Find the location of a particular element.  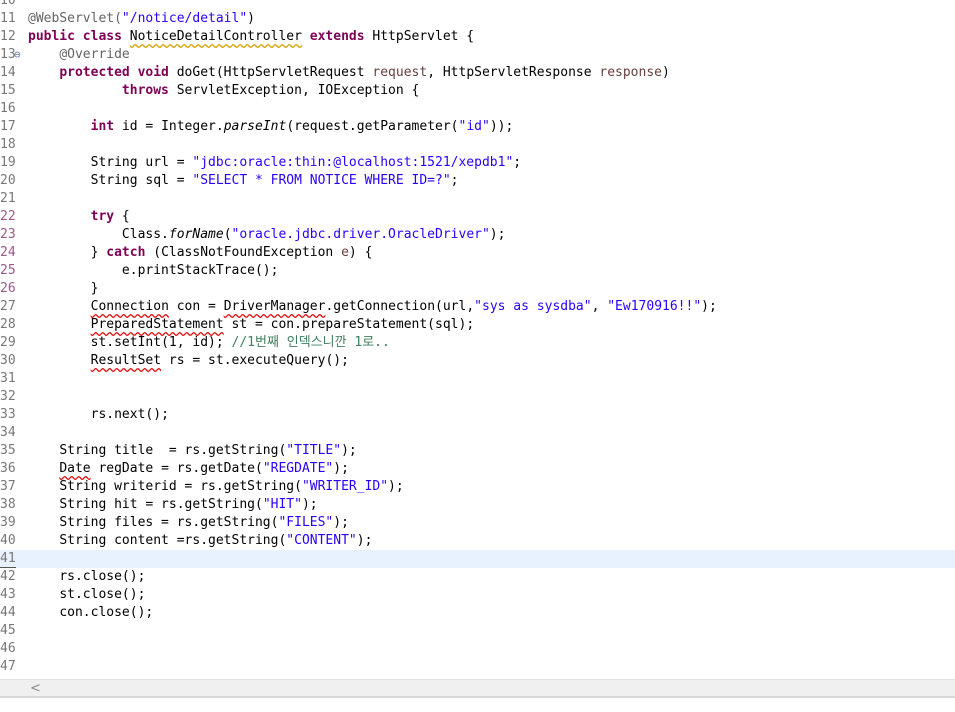

current-code-line: 41 is located at coordinates (477, 559).